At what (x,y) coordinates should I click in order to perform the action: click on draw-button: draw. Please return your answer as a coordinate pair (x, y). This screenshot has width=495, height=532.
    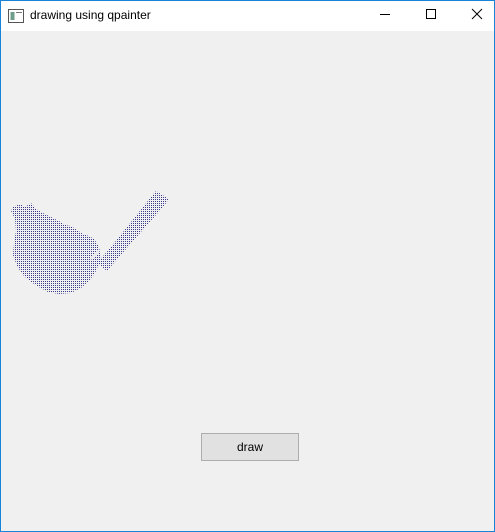
    Looking at the image, I should click on (250, 447).